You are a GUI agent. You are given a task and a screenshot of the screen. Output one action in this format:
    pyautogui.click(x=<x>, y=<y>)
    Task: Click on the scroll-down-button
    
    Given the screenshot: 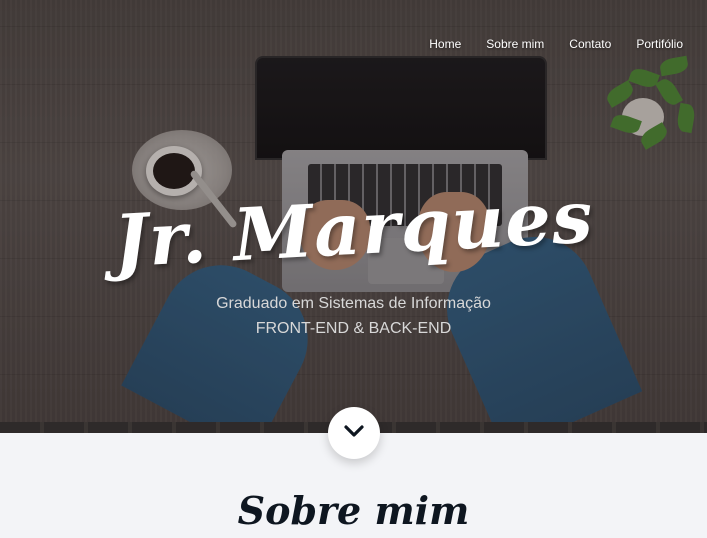 What is the action you would take?
    pyautogui.click(x=354, y=433)
    